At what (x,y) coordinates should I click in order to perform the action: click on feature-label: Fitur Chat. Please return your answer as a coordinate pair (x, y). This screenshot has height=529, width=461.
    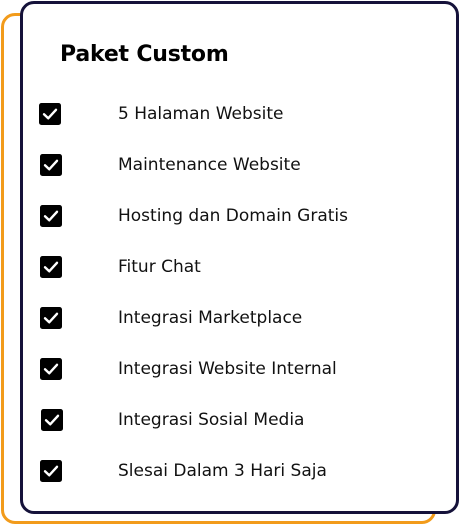
    Looking at the image, I should click on (159, 267).